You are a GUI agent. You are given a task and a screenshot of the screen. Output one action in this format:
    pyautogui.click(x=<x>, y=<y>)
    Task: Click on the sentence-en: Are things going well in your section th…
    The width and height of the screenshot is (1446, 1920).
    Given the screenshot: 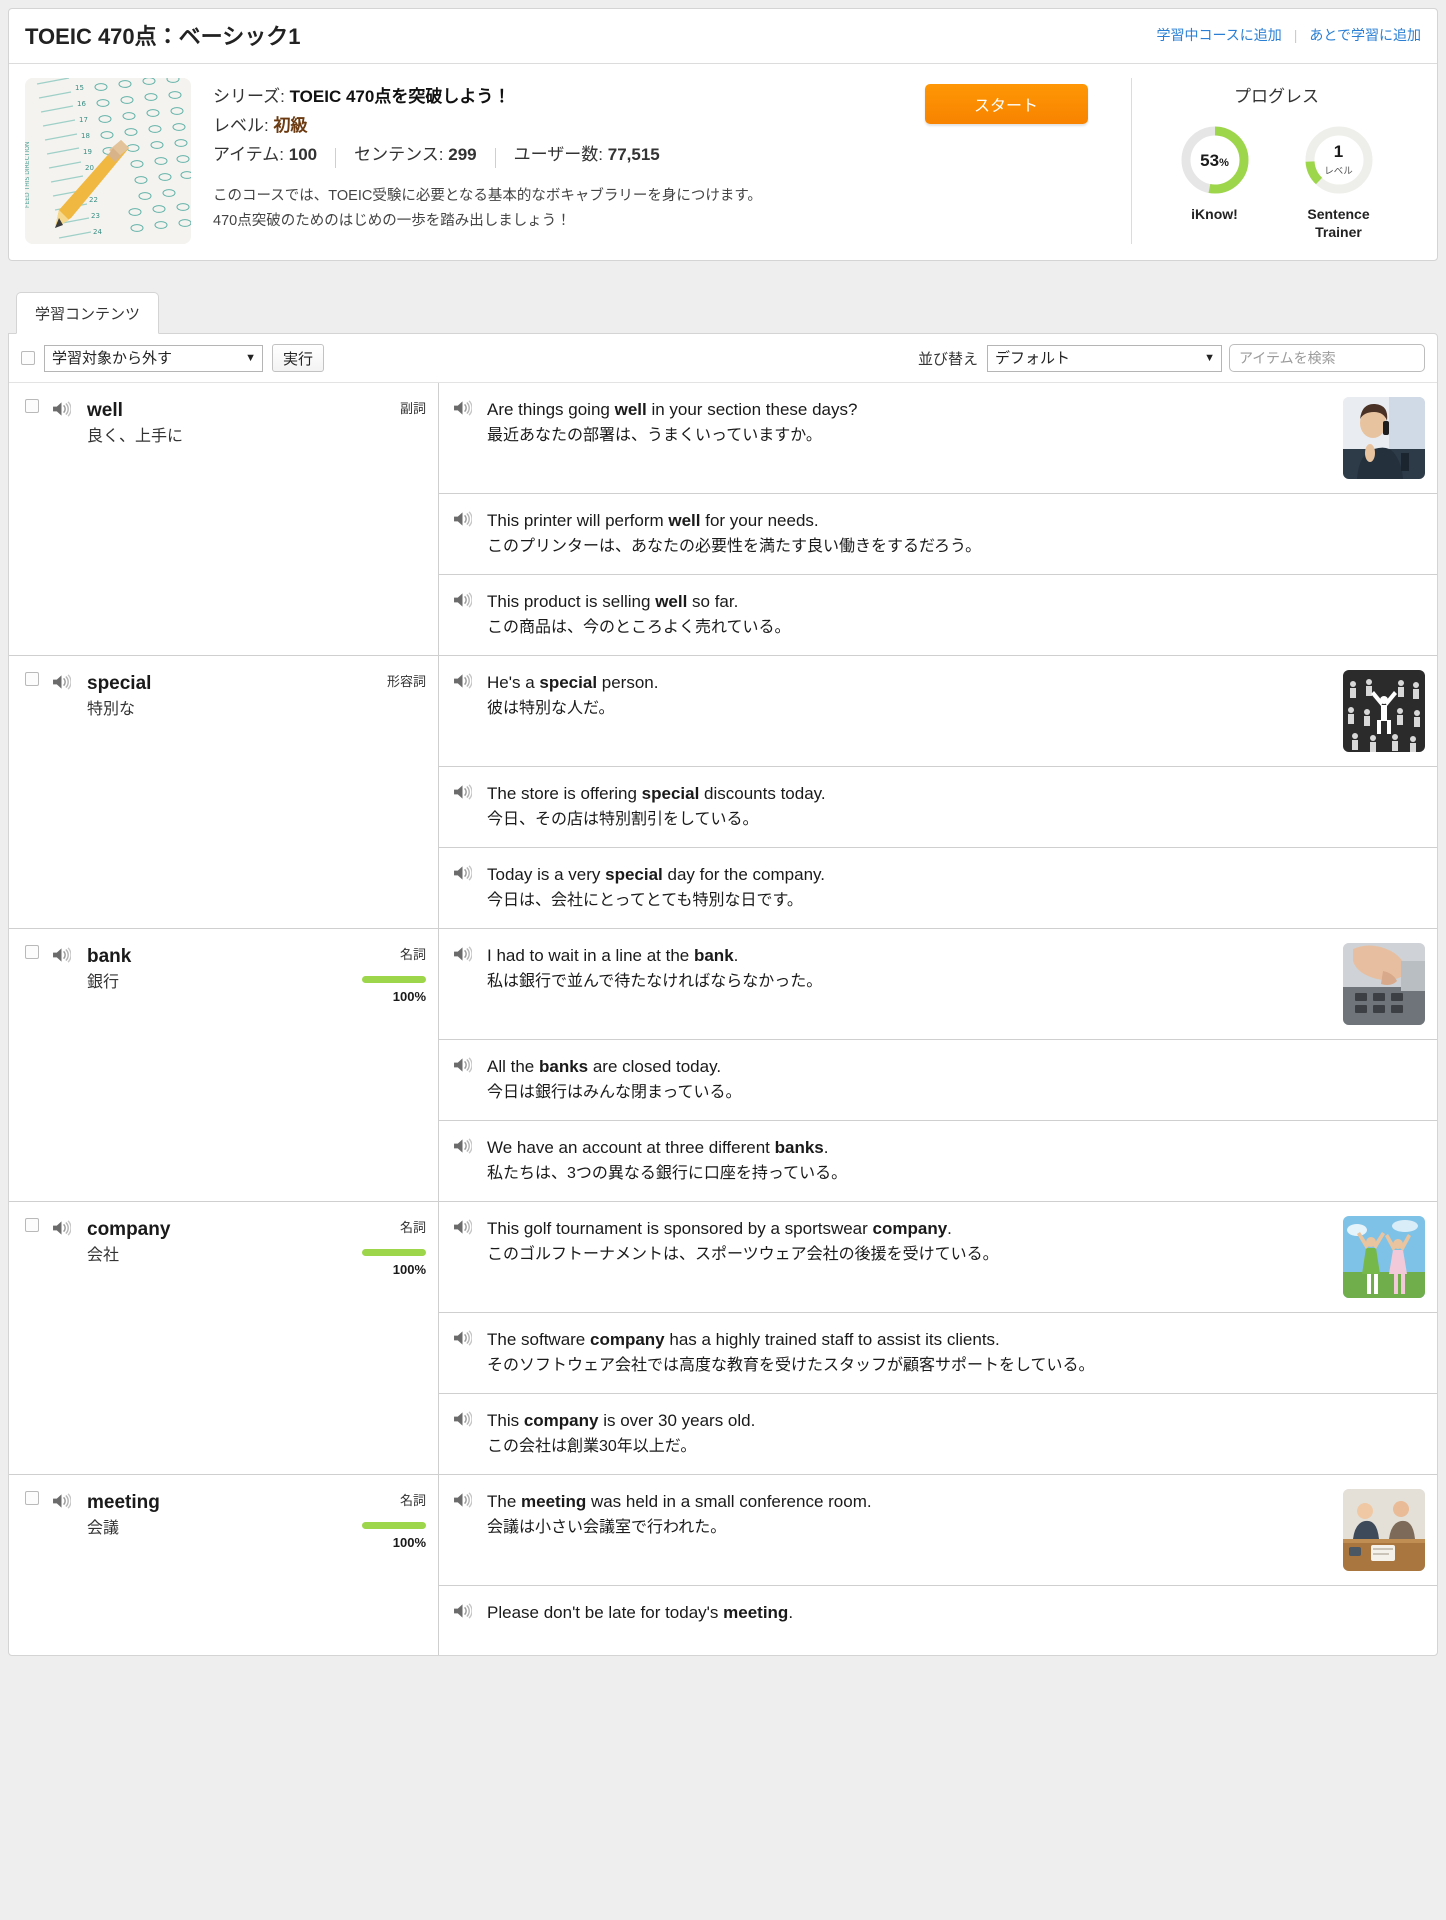 What is the action you would take?
    pyautogui.click(x=672, y=409)
    